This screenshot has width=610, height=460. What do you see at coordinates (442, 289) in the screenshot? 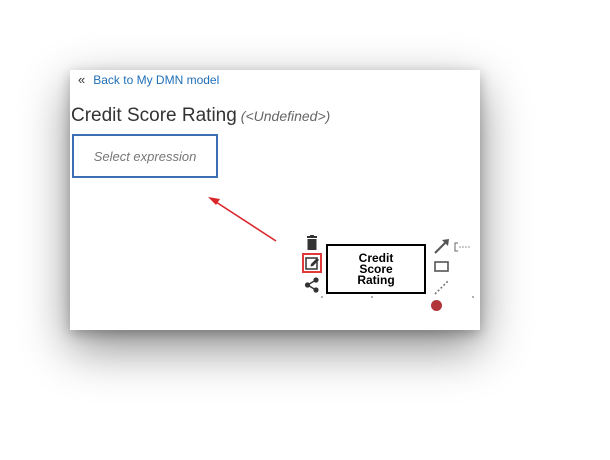
I see `dotted-line-icon` at bounding box center [442, 289].